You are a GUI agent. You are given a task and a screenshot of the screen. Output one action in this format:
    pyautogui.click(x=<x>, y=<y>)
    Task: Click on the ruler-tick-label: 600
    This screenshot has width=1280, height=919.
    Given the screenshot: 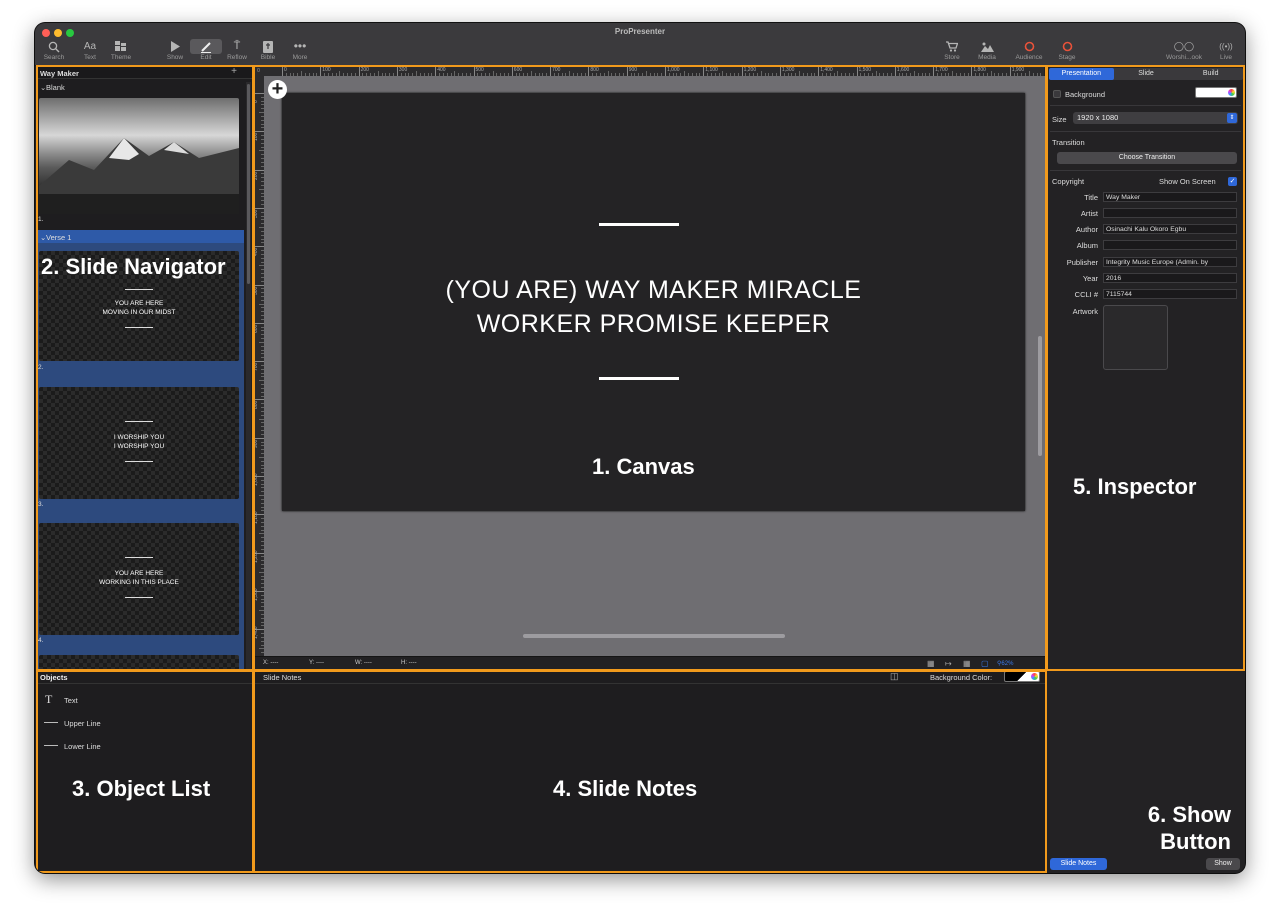 What is the action you would take?
    pyautogui.click(x=518, y=70)
    